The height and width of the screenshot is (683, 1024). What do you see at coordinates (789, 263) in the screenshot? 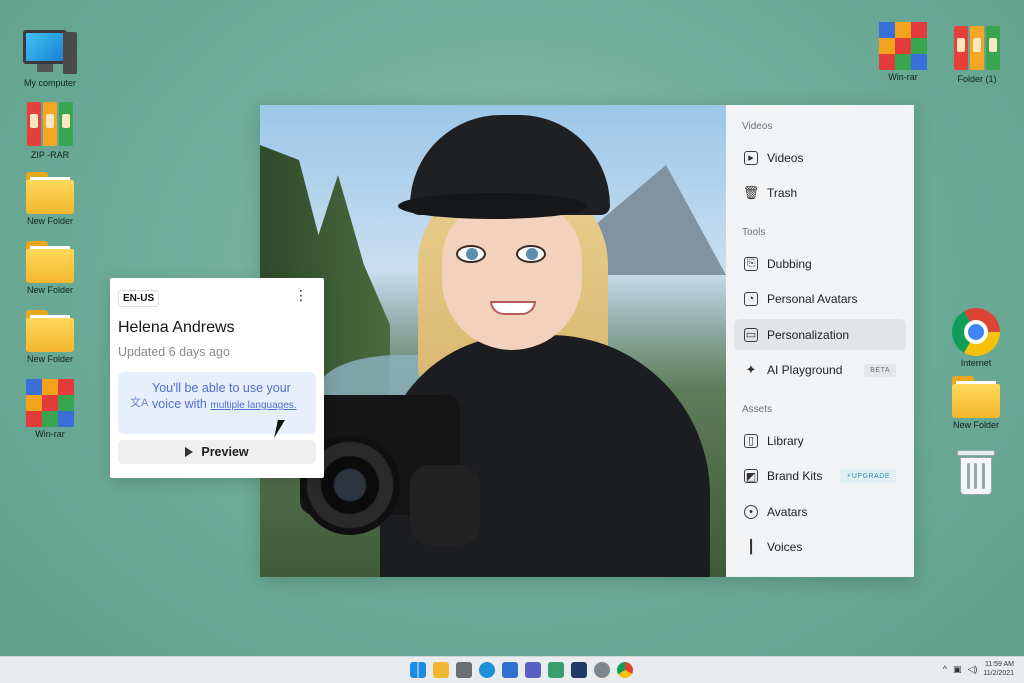
I see `sidebar-item-label: Dubbing` at bounding box center [789, 263].